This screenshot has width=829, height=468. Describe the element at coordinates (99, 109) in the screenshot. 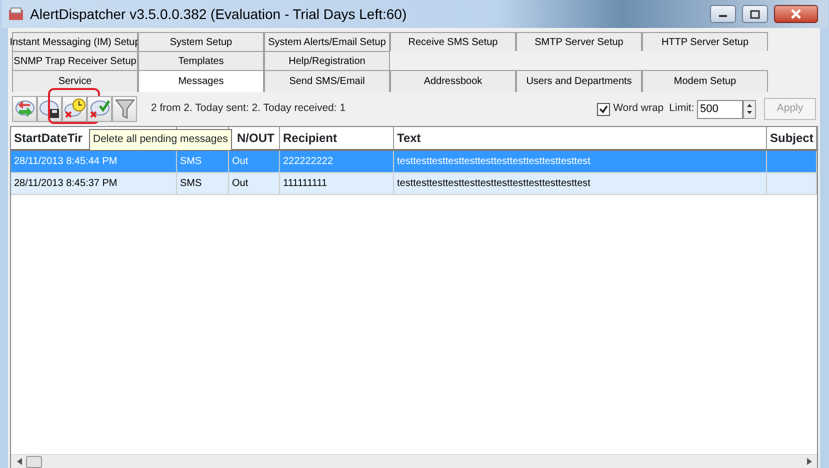

I see `check-delete-icon` at that location.